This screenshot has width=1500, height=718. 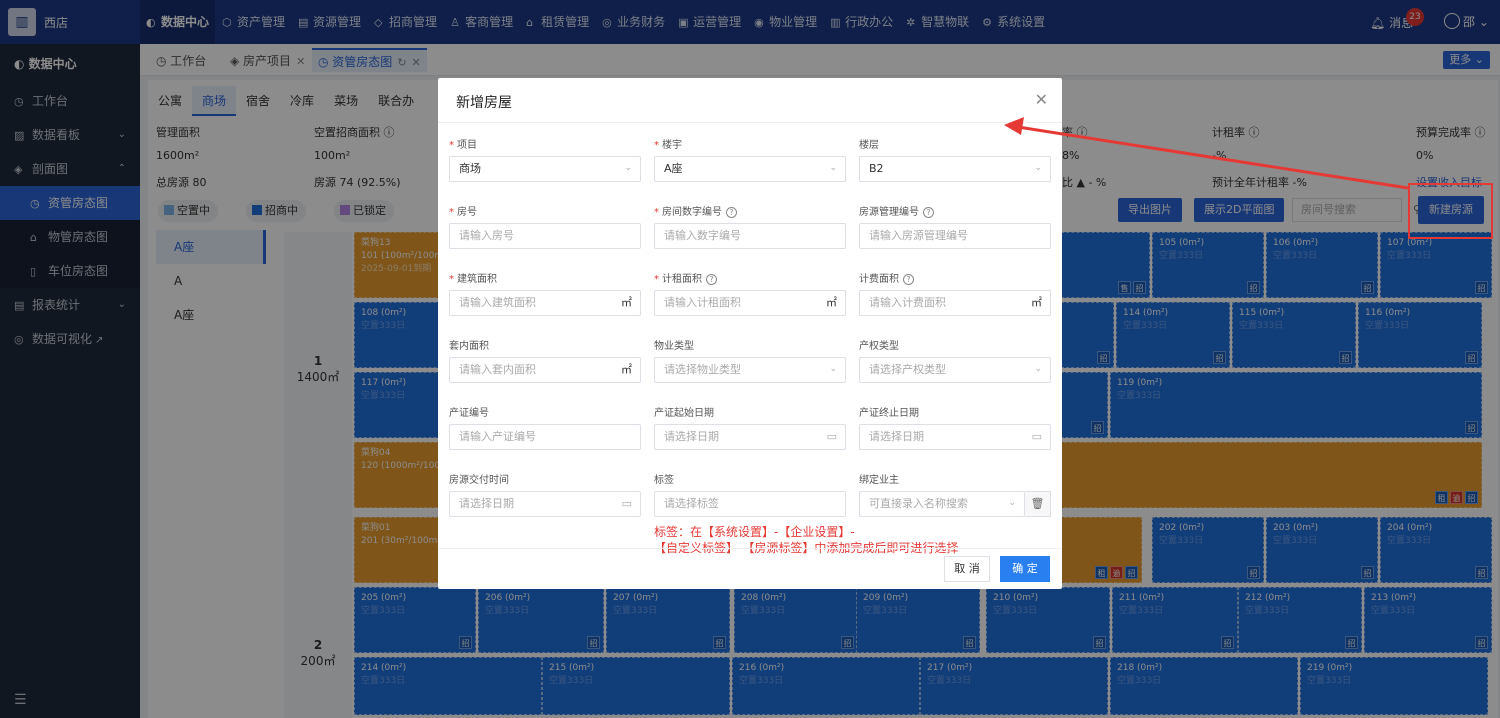 I want to click on field-label-delivery-time: 房源交付时间, so click(x=479, y=478).